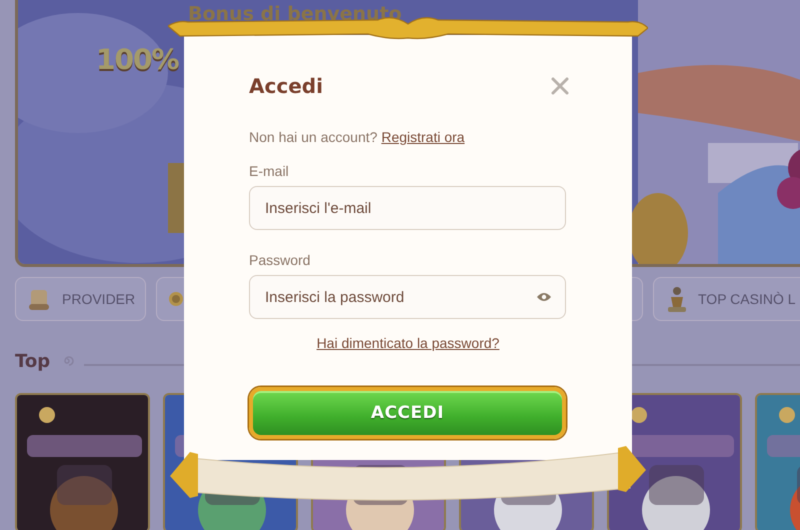 This screenshot has width=800, height=530. Describe the element at coordinates (80, 299) in the screenshot. I see `category-chip: PROVIDER` at that location.